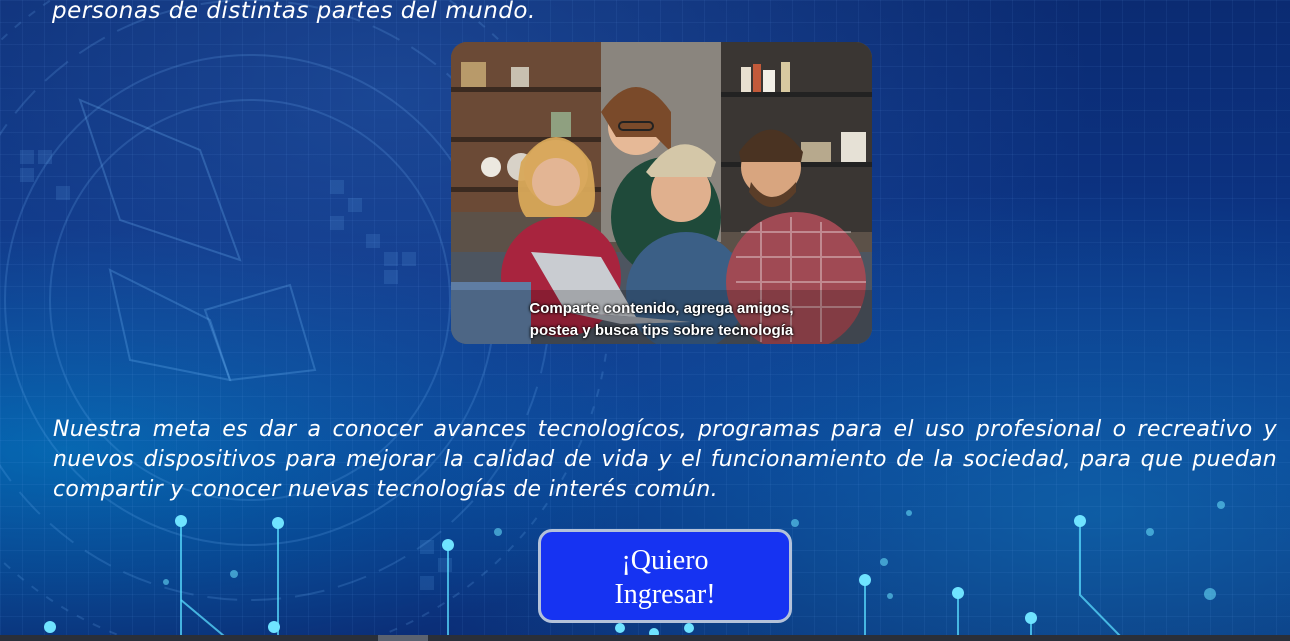  I want to click on quiero-ingresar-button: ¡Quiero Ingresar!, so click(665, 576).